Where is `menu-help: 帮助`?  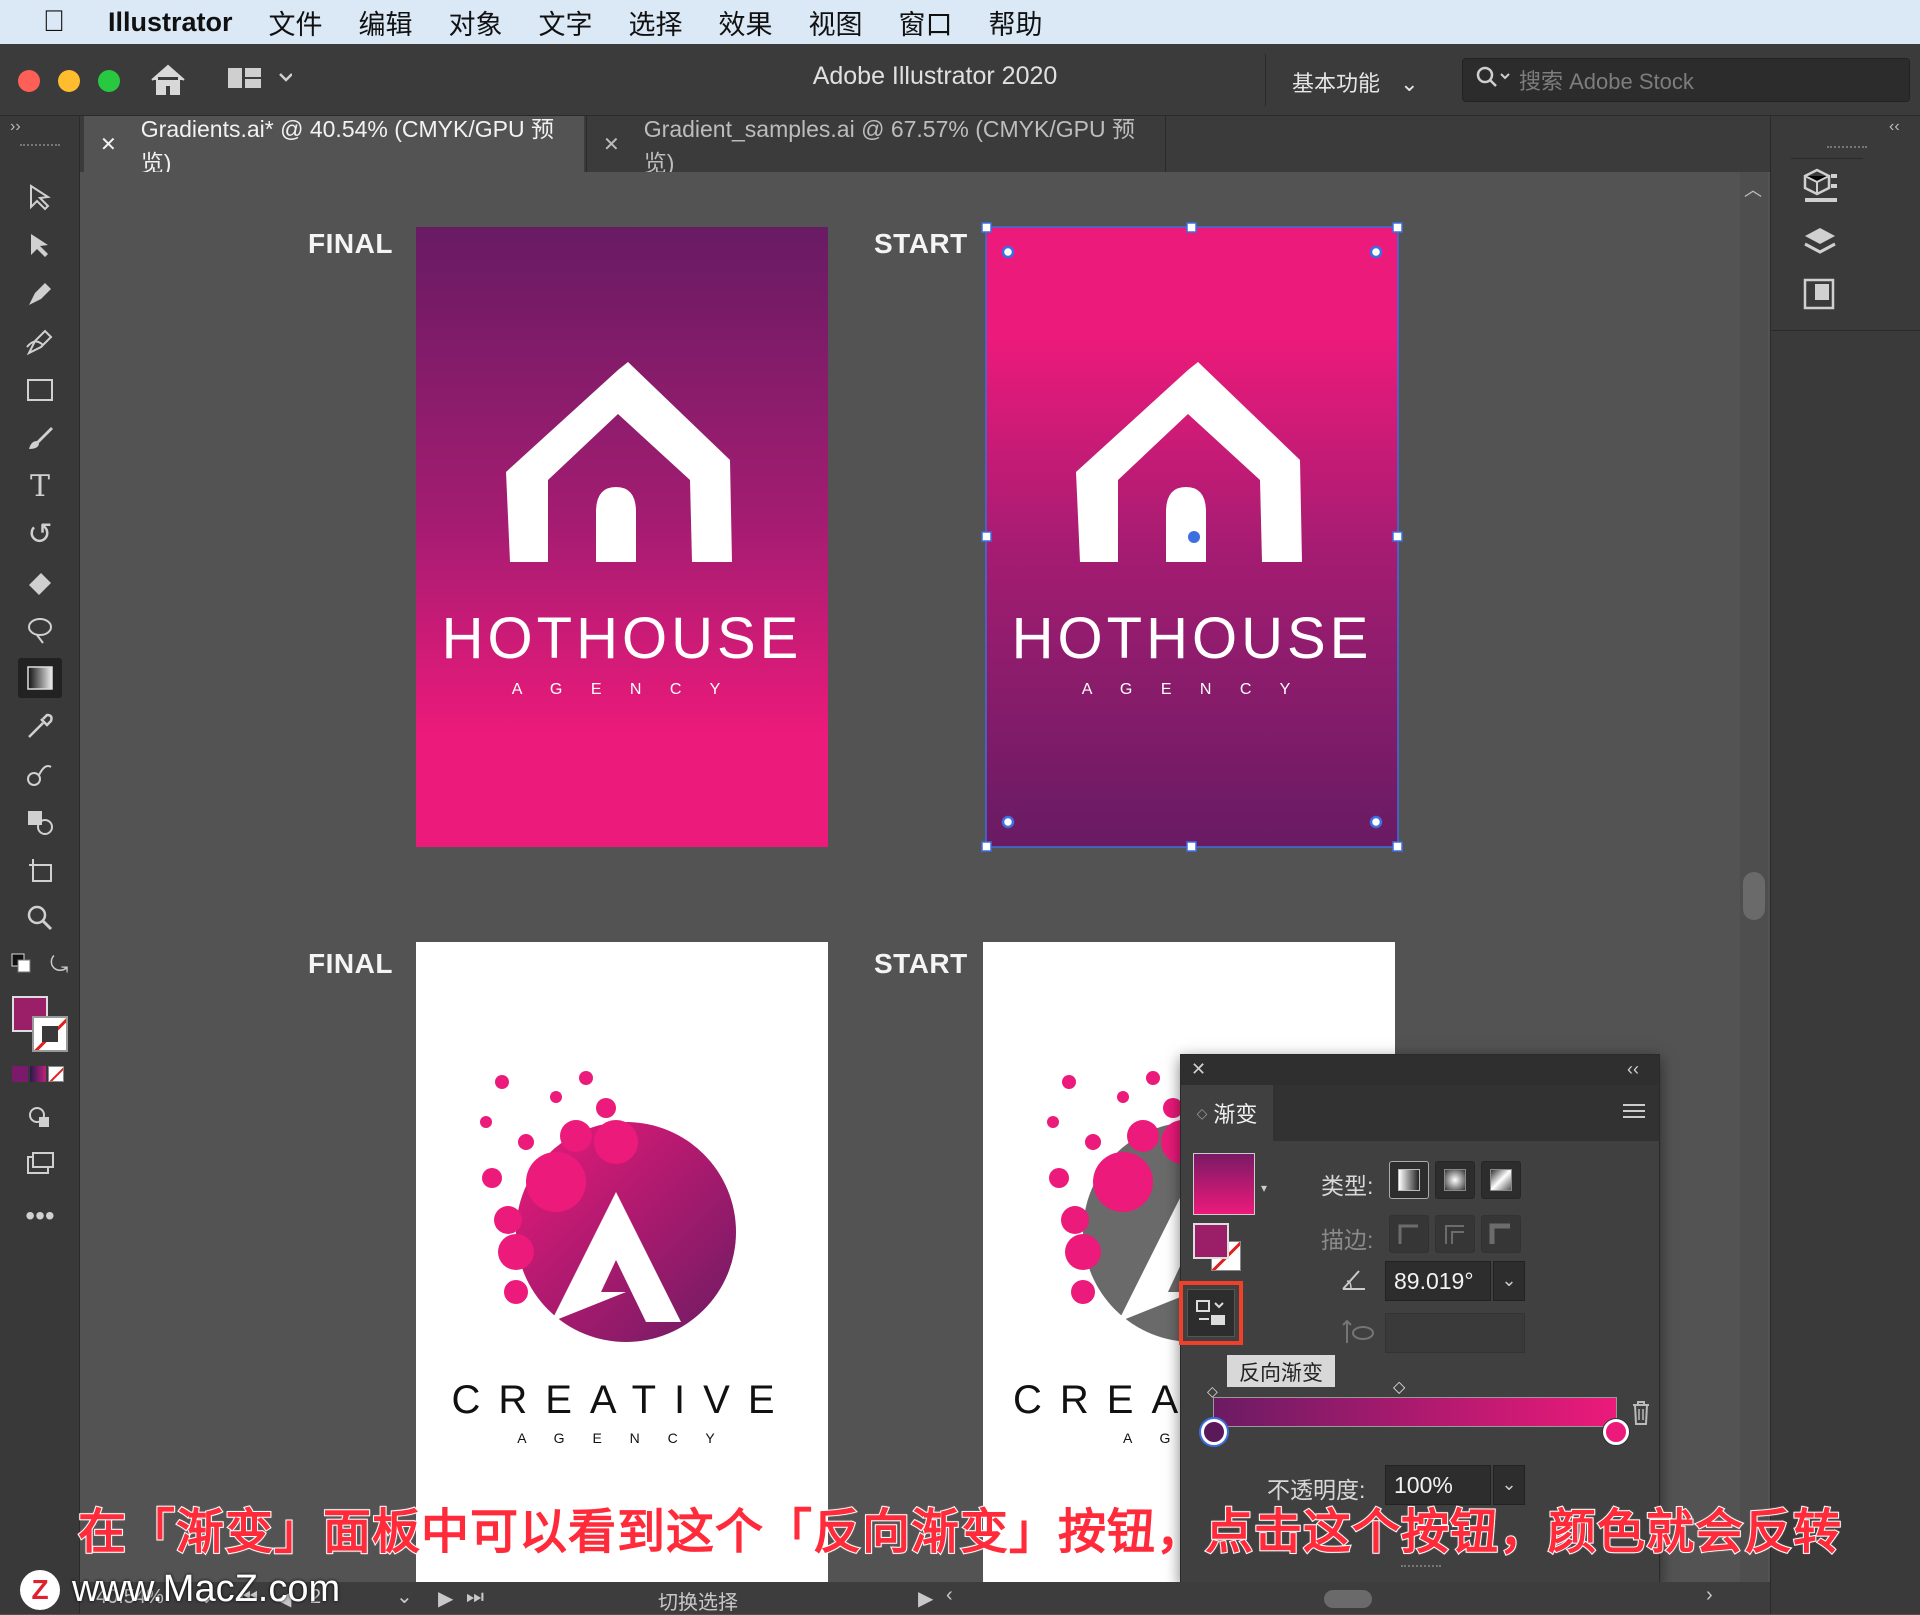 menu-help: 帮助 is located at coordinates (1016, 22).